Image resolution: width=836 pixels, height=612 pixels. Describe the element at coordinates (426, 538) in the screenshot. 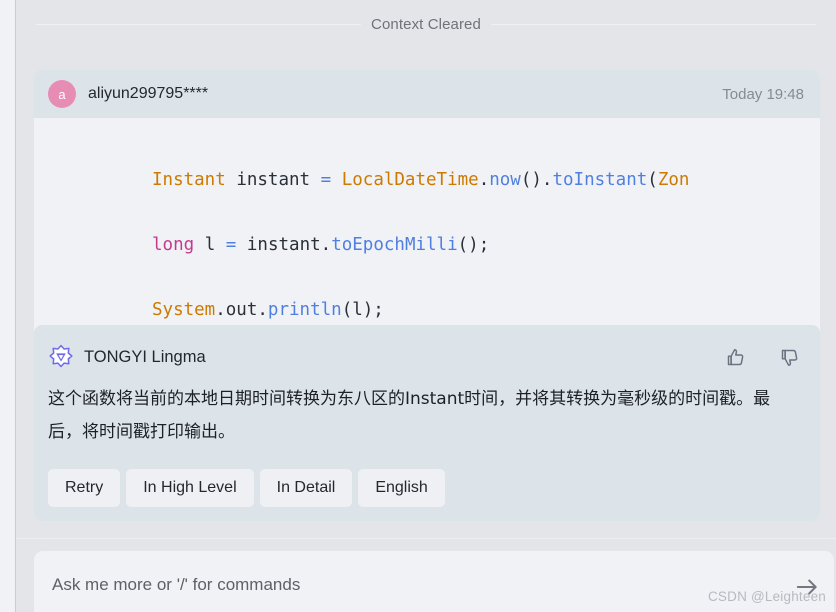

I see `composer-separator` at that location.